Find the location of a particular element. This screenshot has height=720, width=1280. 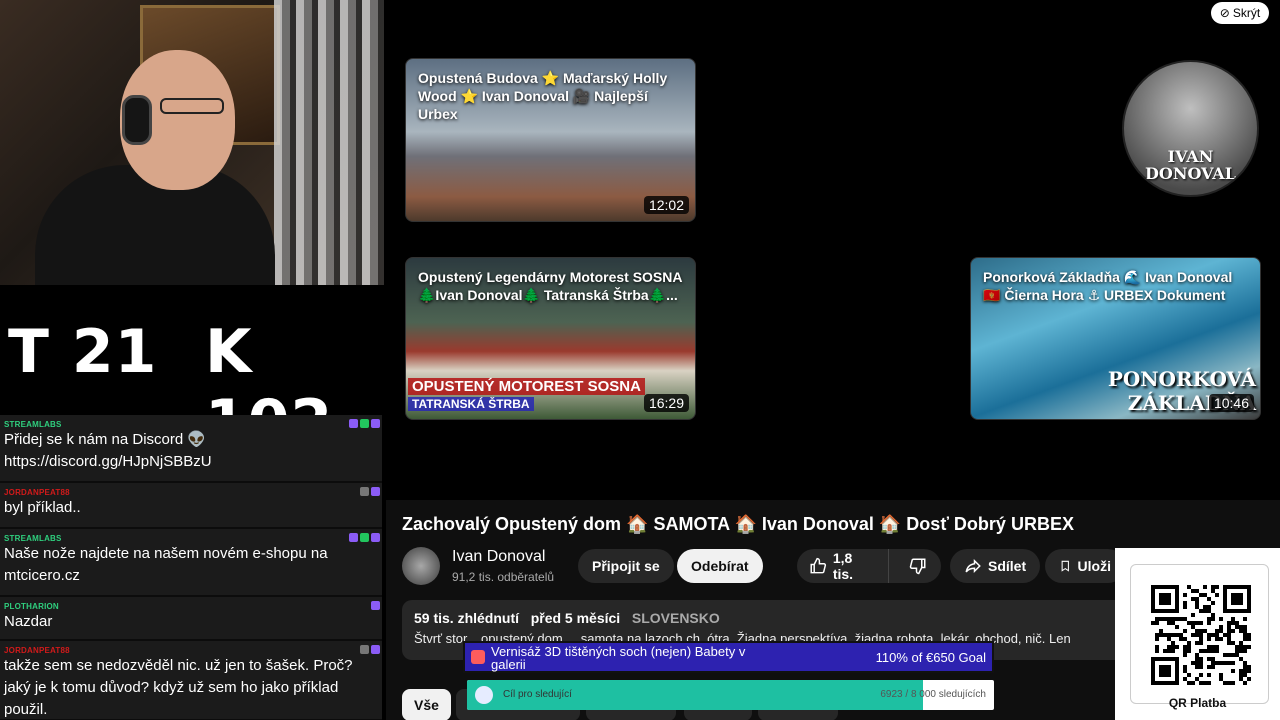

hide-button-label: Skrýt is located at coordinates (1246, 13).